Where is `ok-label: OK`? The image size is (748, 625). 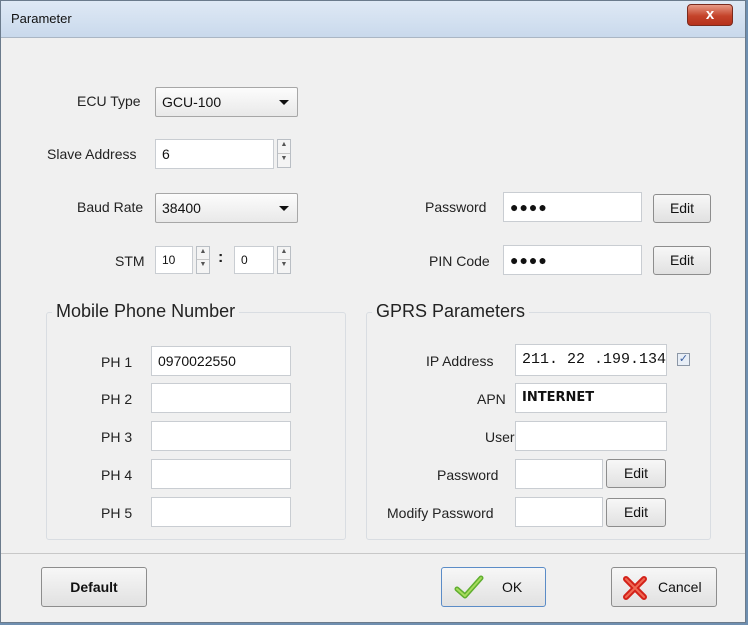 ok-label: OK is located at coordinates (512, 587).